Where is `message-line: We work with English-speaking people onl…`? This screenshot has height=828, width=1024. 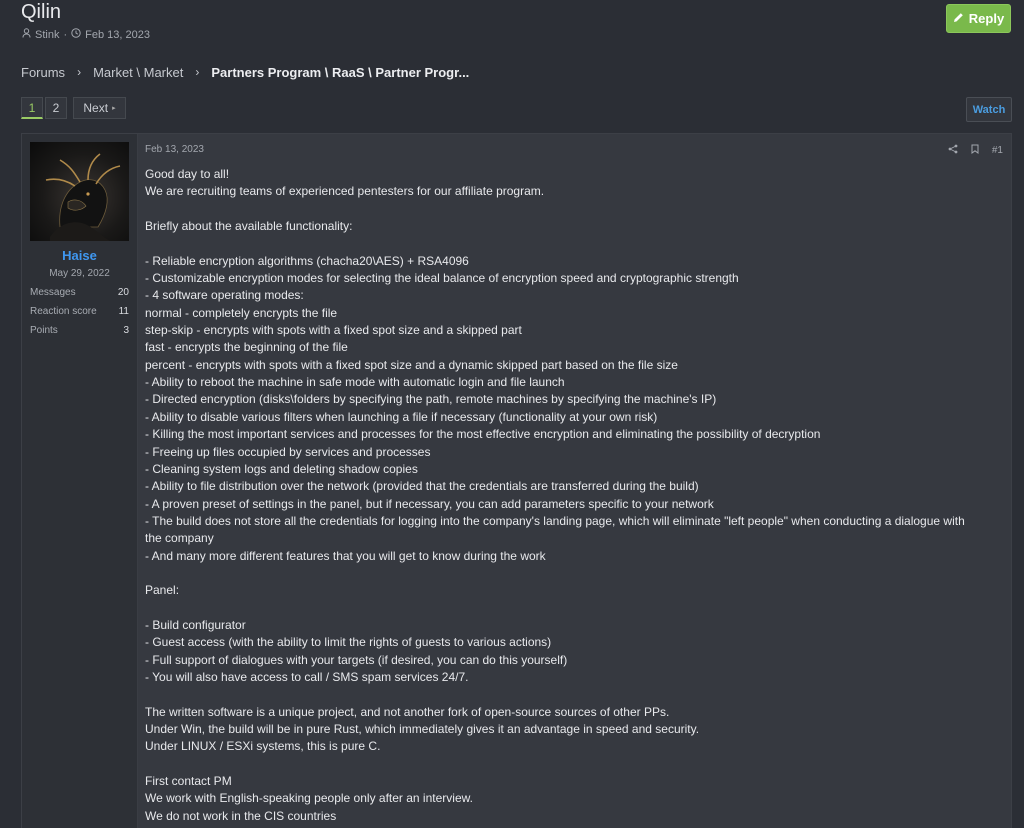 message-line: We work with English-speaking people onl… is located at coordinates (309, 798).